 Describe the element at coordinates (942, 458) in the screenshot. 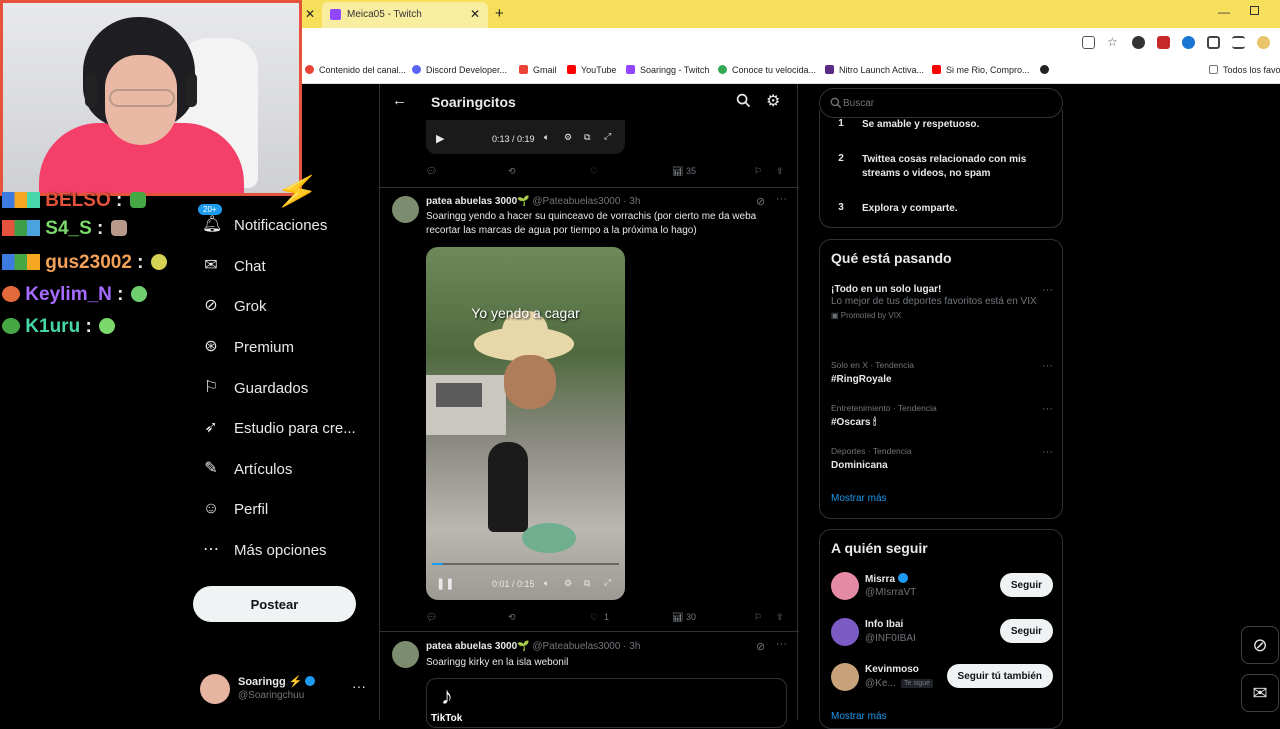

I see `trend-item: Deportes · Tendencia Dominicana ···` at that location.